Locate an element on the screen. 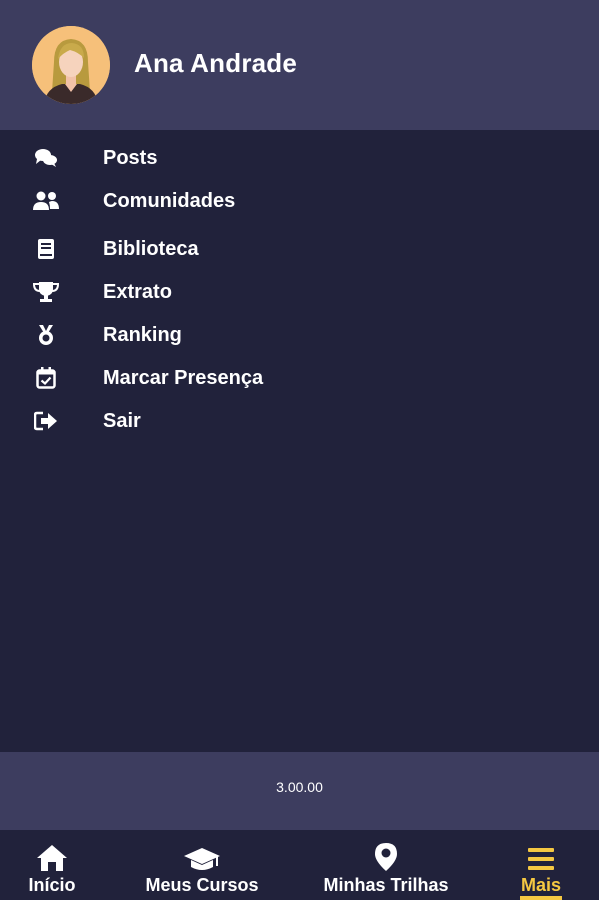 This screenshot has width=599, height=900. profile-header: Ana Andrade is located at coordinates (299, 65).